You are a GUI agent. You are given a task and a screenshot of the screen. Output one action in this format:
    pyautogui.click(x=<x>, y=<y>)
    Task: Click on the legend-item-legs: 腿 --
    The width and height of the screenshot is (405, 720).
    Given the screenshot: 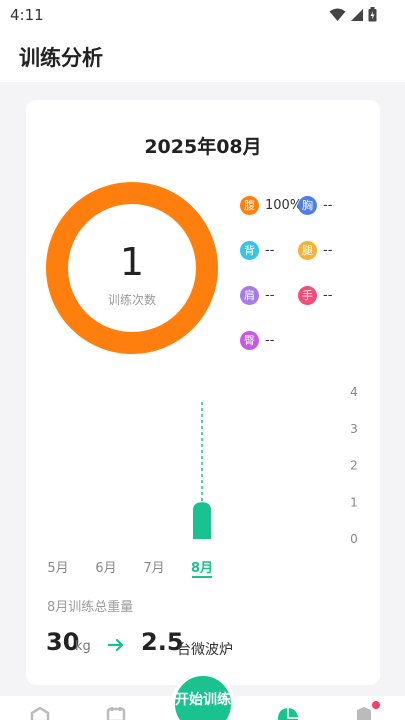 What is the action you would take?
    pyautogui.click(x=315, y=250)
    